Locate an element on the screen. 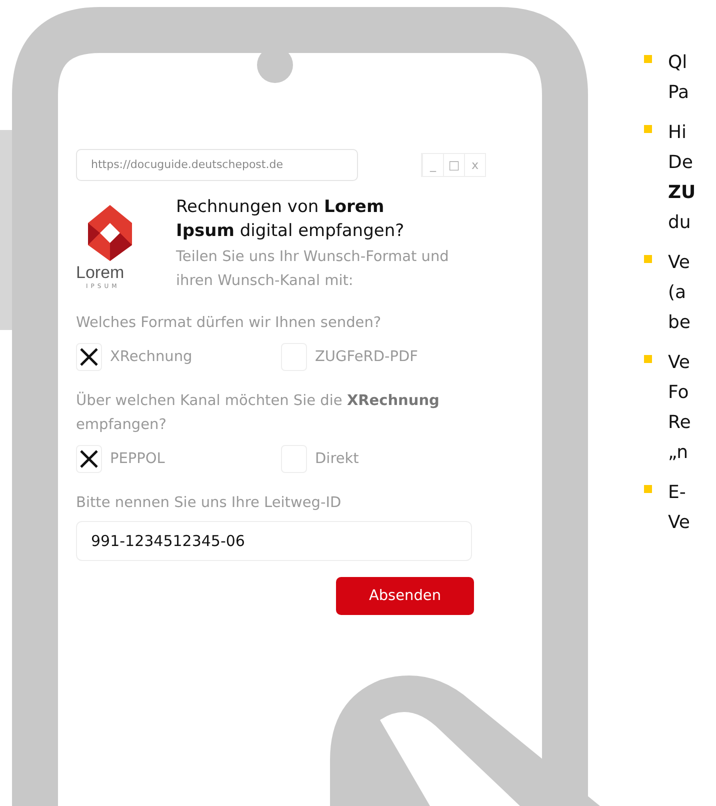 This screenshot has height=806, width=716. bullet-text: ZU is located at coordinates (682, 193).